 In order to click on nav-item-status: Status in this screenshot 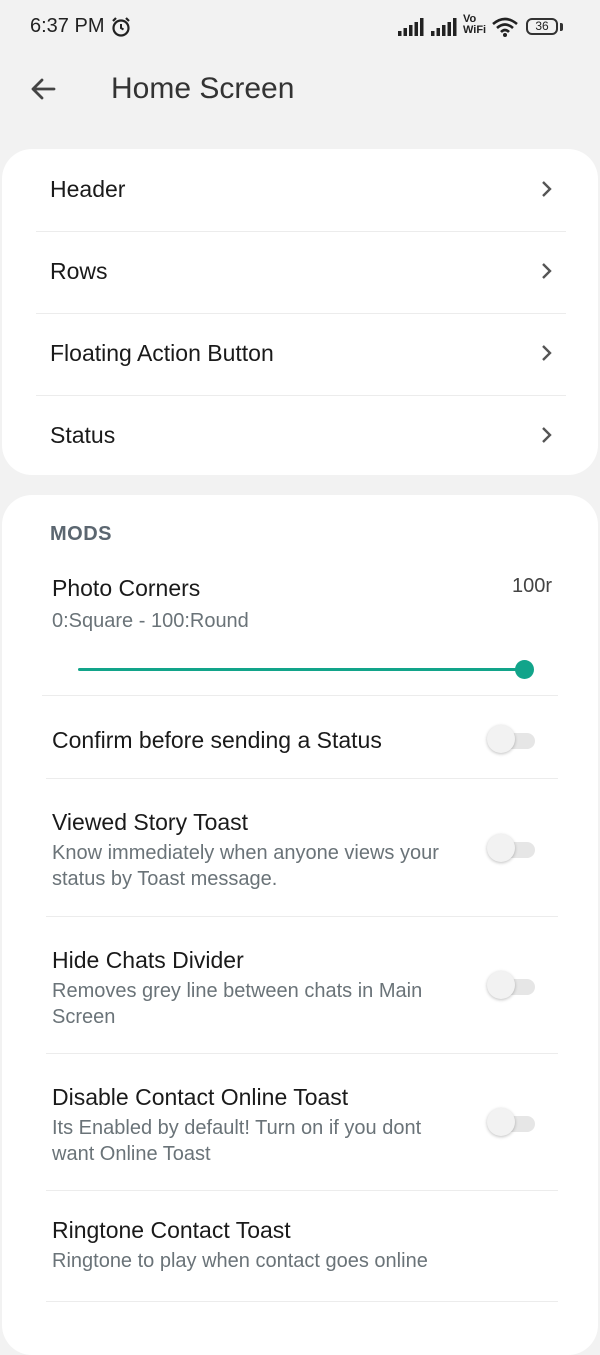, I will do `click(301, 436)`.